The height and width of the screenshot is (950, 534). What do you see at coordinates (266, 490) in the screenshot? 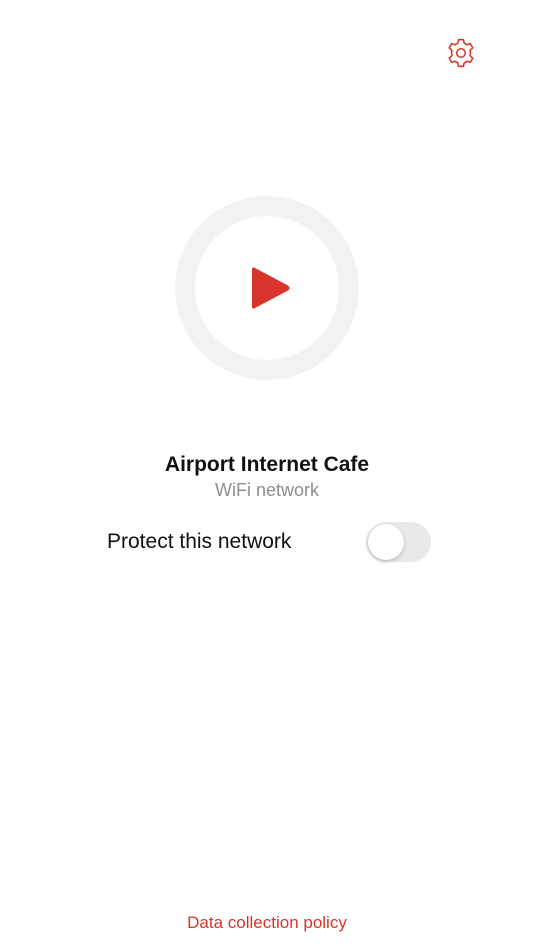
I see `network-type: WiFi network` at bounding box center [266, 490].